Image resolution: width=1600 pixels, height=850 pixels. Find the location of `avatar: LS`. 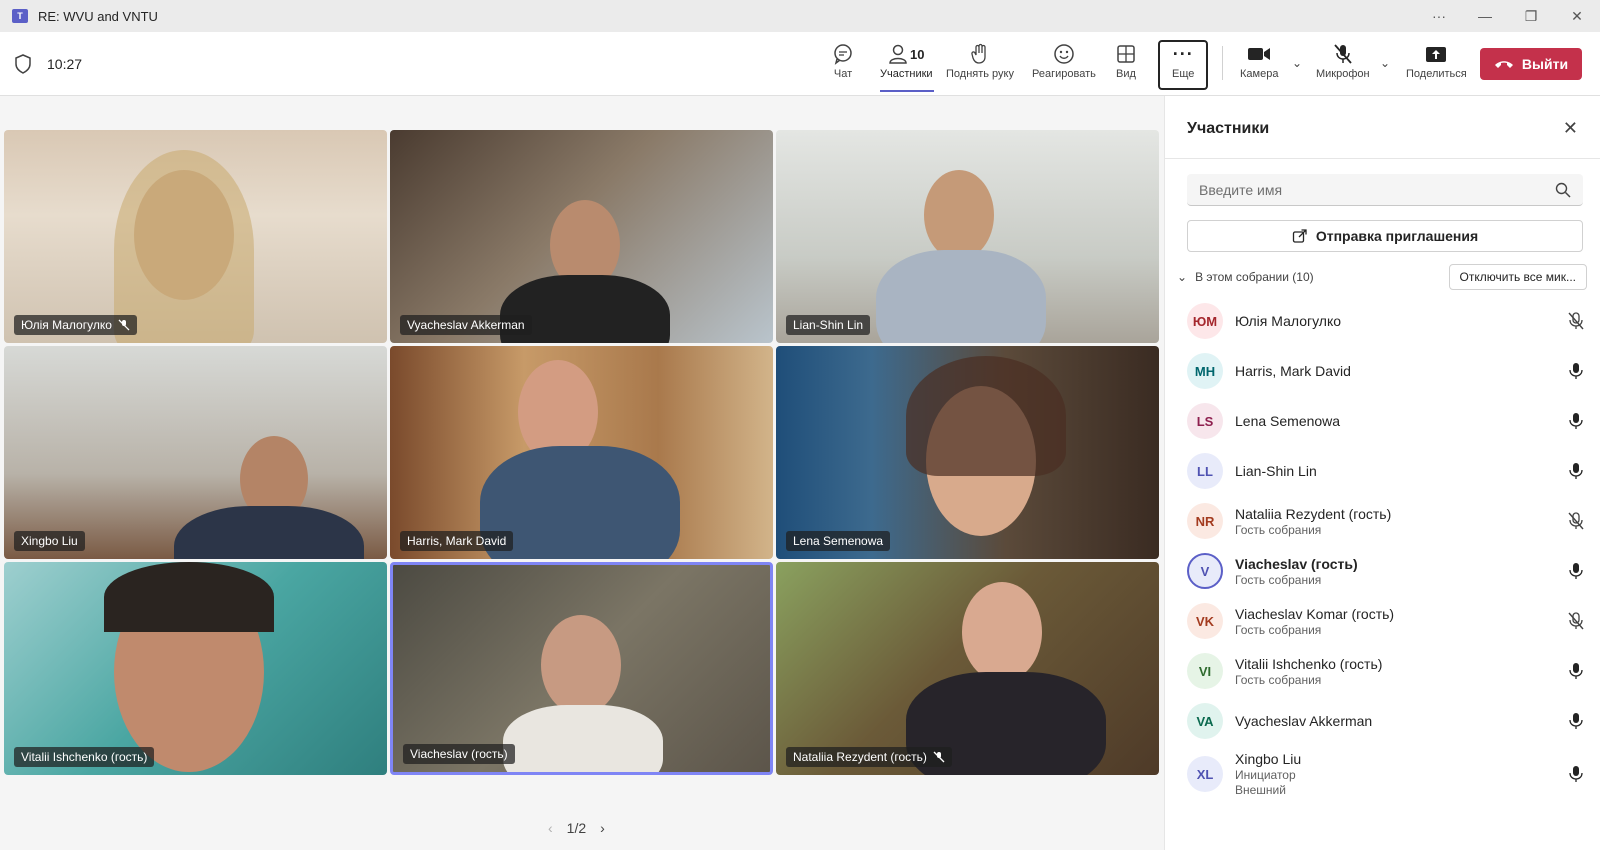

avatar: LS is located at coordinates (1205, 421).